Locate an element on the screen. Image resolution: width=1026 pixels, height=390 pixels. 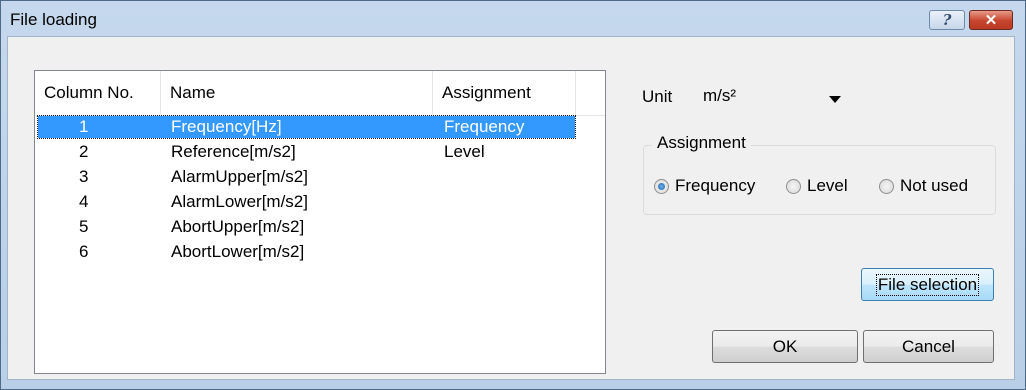
help-button: ? is located at coordinates (947, 20).